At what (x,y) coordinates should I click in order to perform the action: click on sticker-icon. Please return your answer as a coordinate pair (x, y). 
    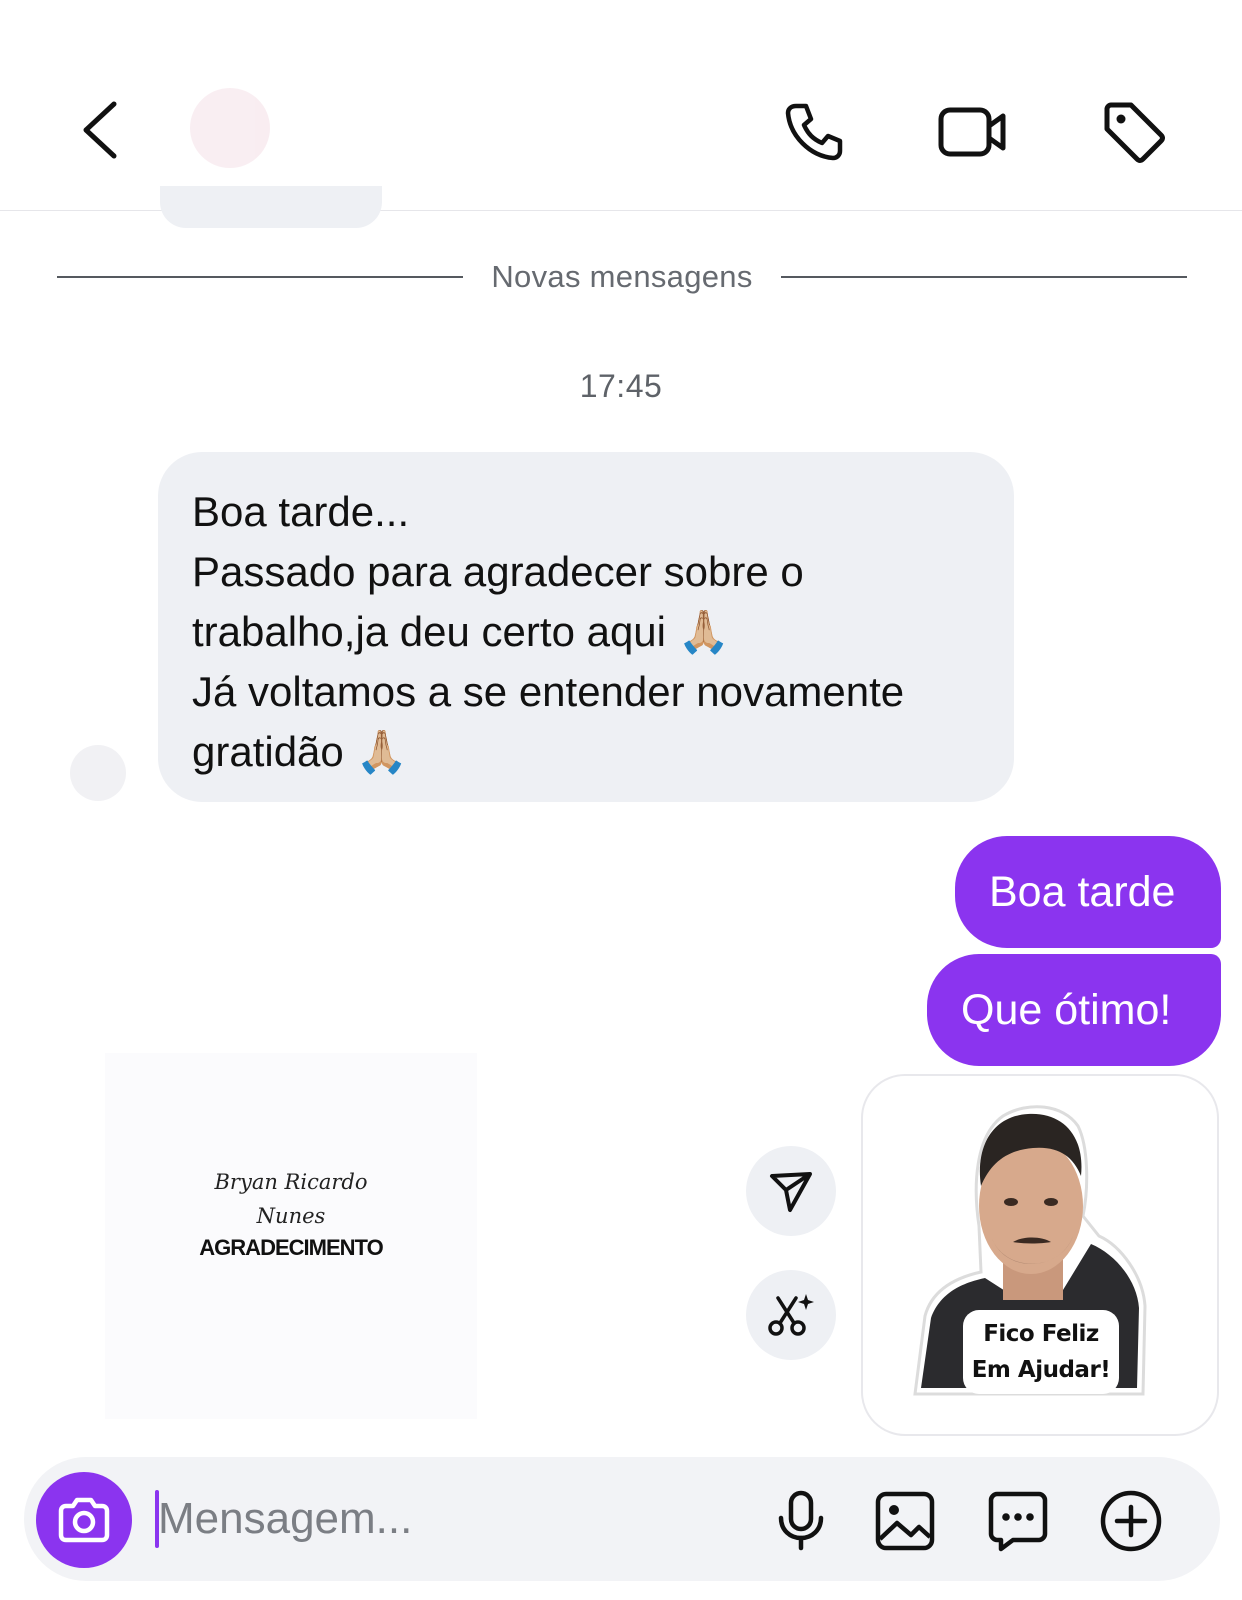
    Looking at the image, I should click on (1018, 1521).